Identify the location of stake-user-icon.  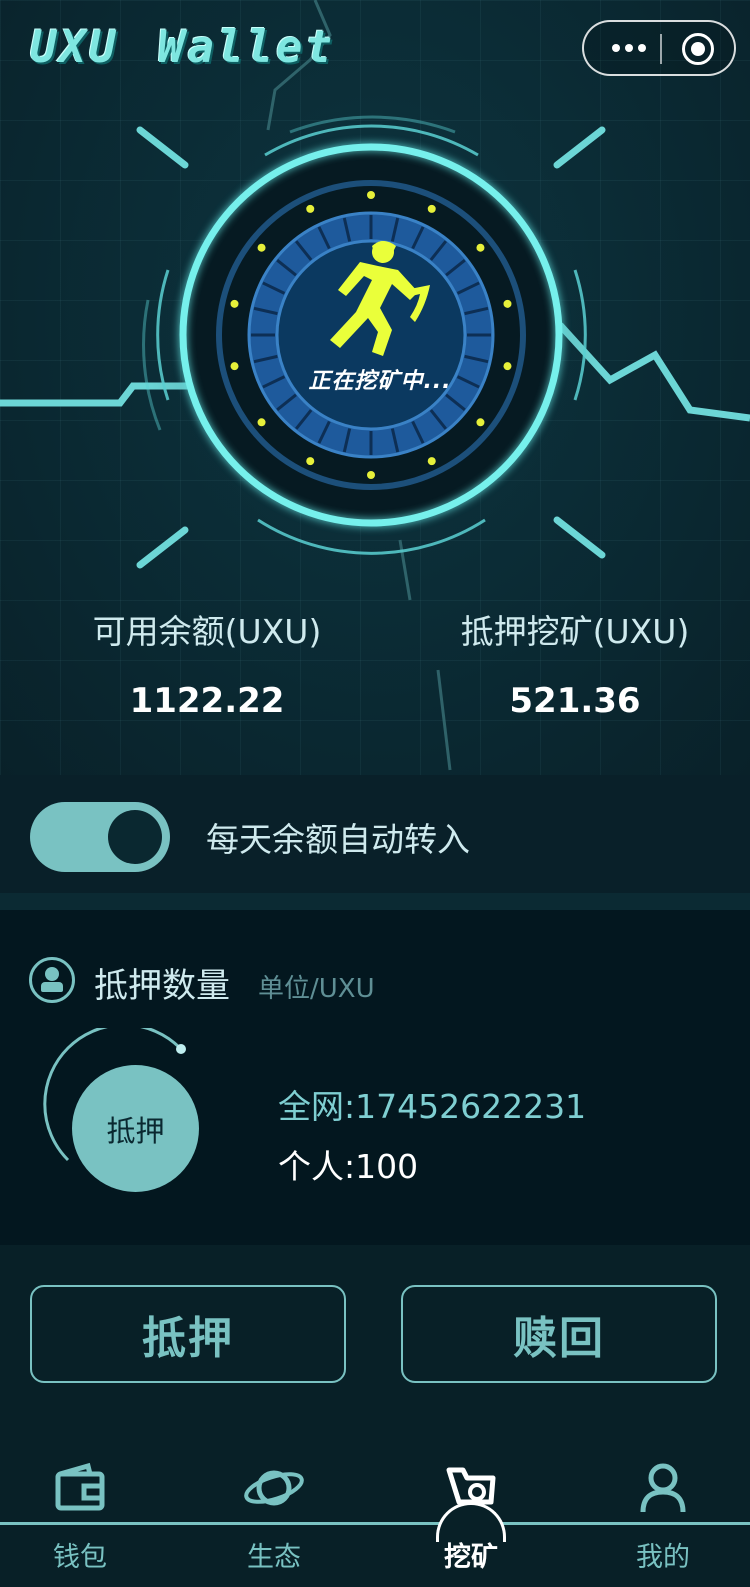
(52, 980).